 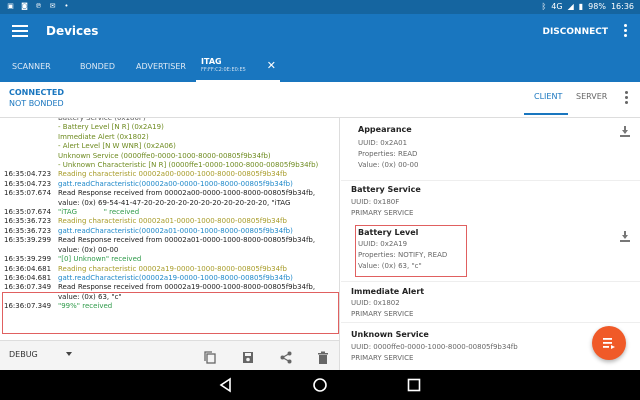 I want to click on log-line: - Alert Level [N W WNR] (0x2A06), so click(x=169, y=146).